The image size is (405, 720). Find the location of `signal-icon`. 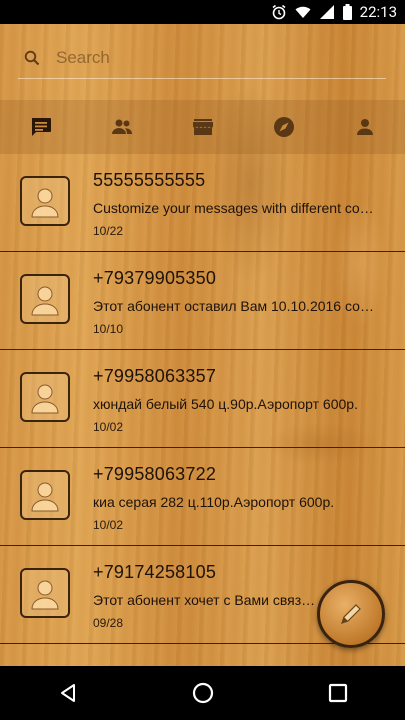

signal-icon is located at coordinates (327, 12).